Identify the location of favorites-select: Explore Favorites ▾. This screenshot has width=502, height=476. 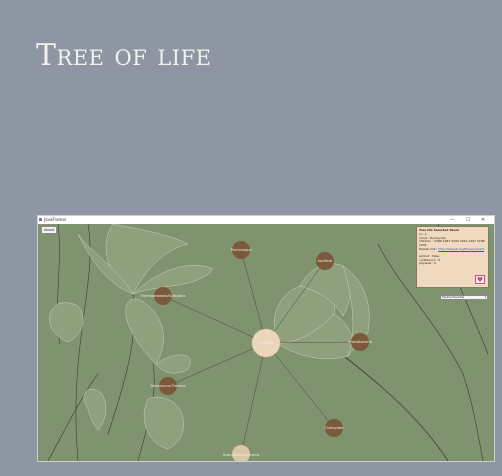
(464, 297).